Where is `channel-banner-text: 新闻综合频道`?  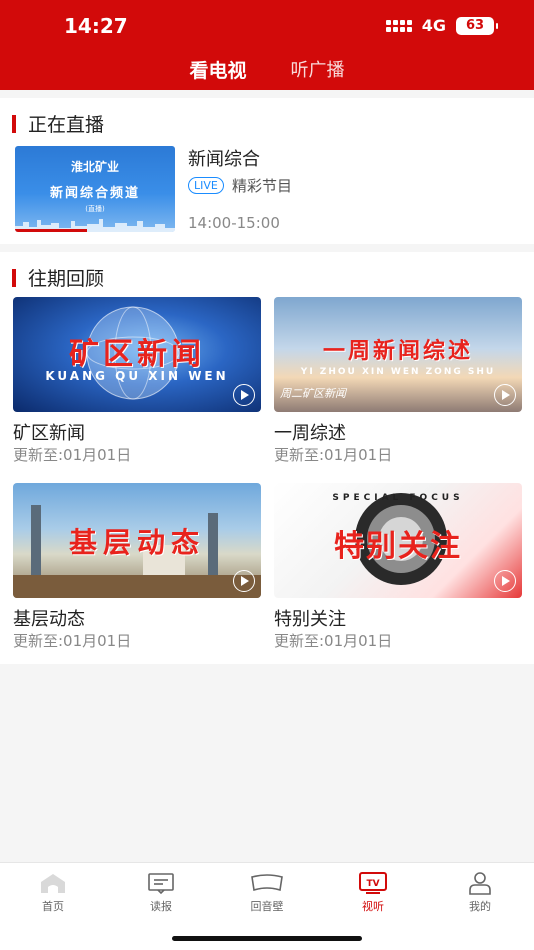 channel-banner-text: 新闻综合频道 is located at coordinates (94, 193).